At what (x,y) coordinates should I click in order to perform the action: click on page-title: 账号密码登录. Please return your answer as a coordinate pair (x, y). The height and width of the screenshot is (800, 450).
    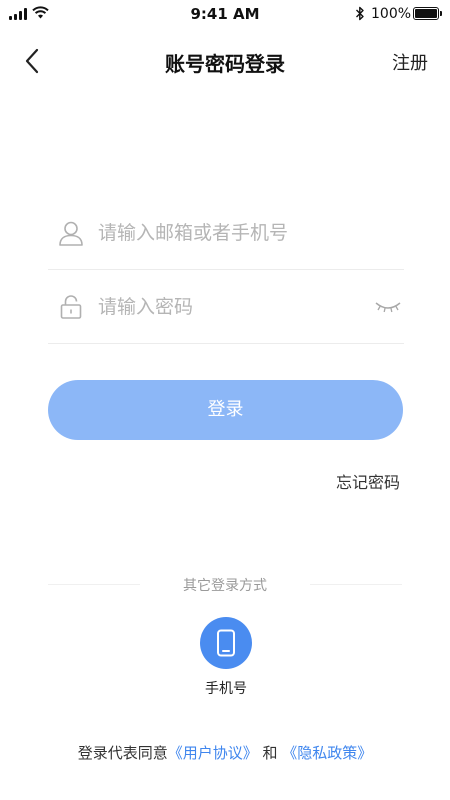
    Looking at the image, I should click on (225, 64).